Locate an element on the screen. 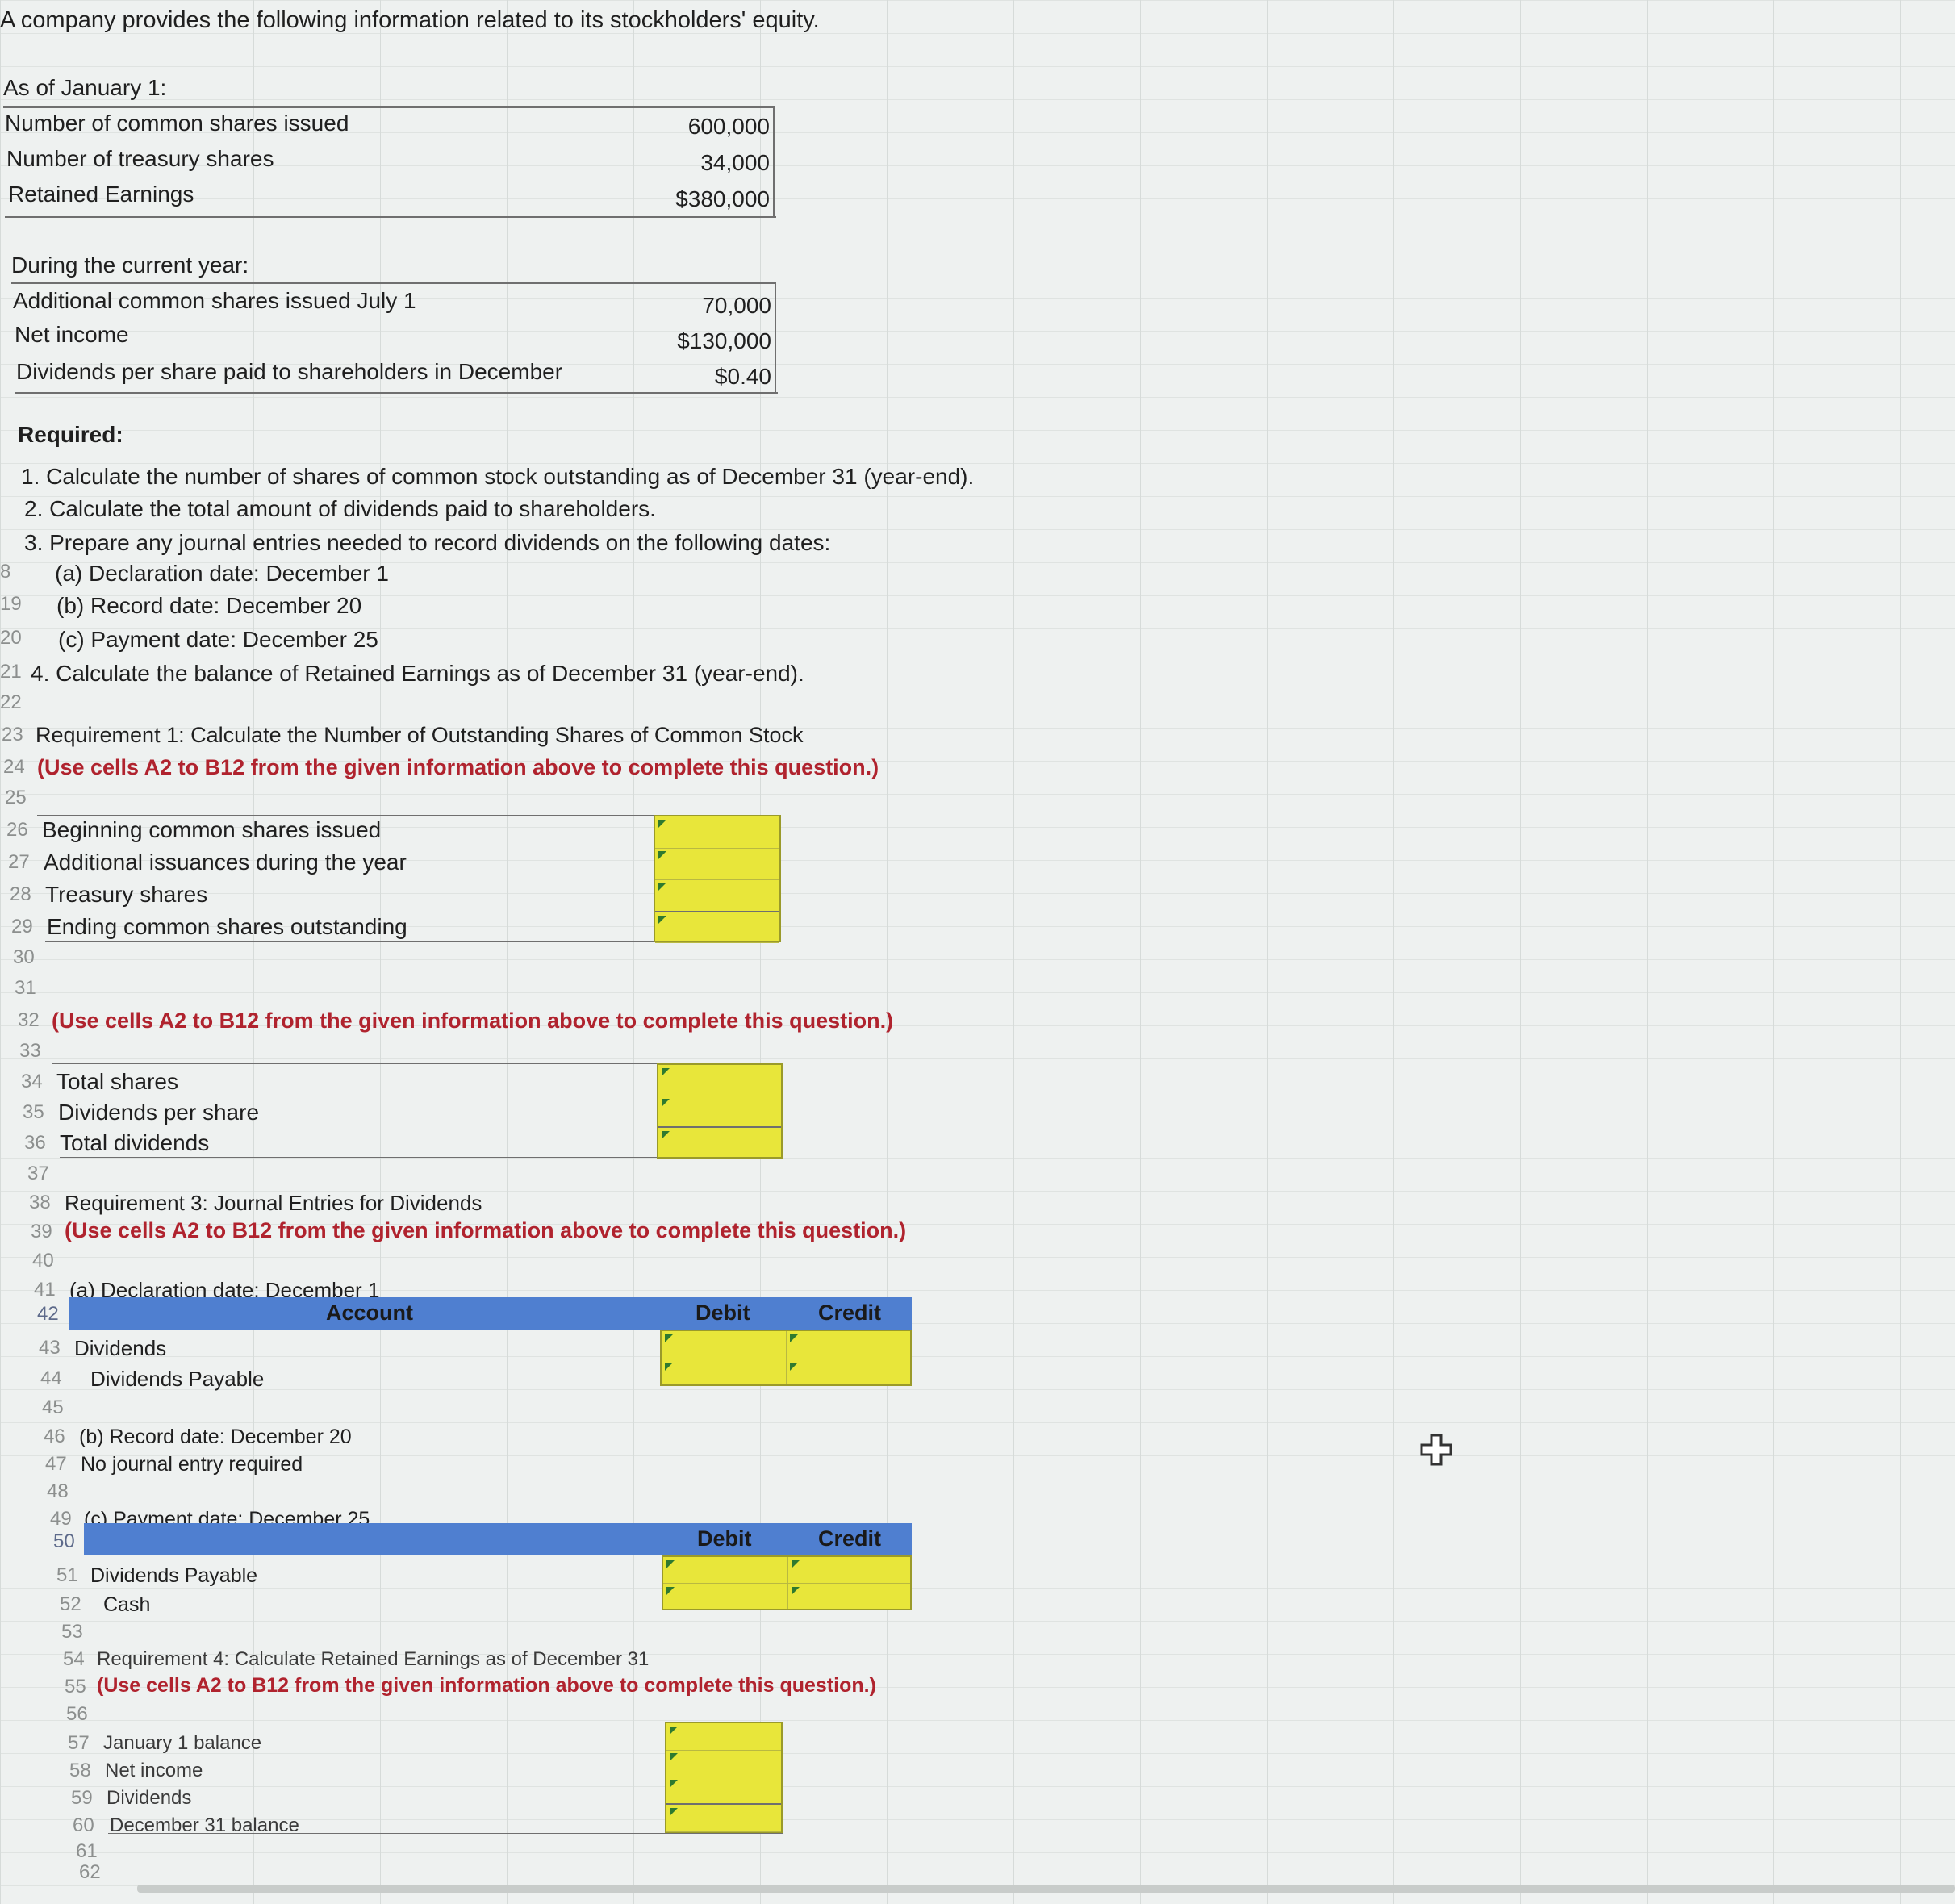  req1-input-beginning is located at coordinates (717, 833).